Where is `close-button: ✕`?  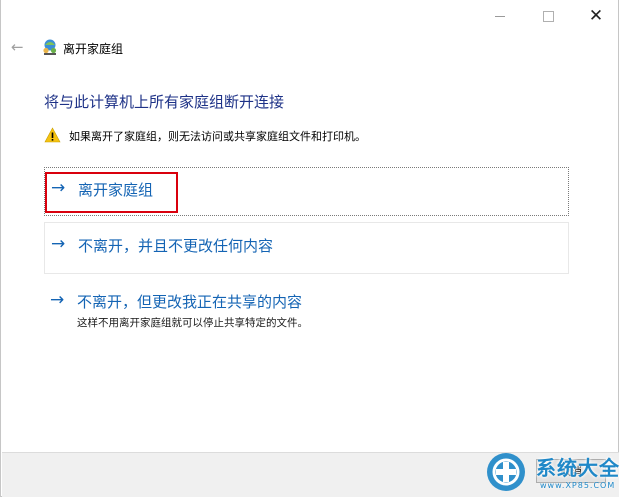 close-button: ✕ is located at coordinates (596, 16).